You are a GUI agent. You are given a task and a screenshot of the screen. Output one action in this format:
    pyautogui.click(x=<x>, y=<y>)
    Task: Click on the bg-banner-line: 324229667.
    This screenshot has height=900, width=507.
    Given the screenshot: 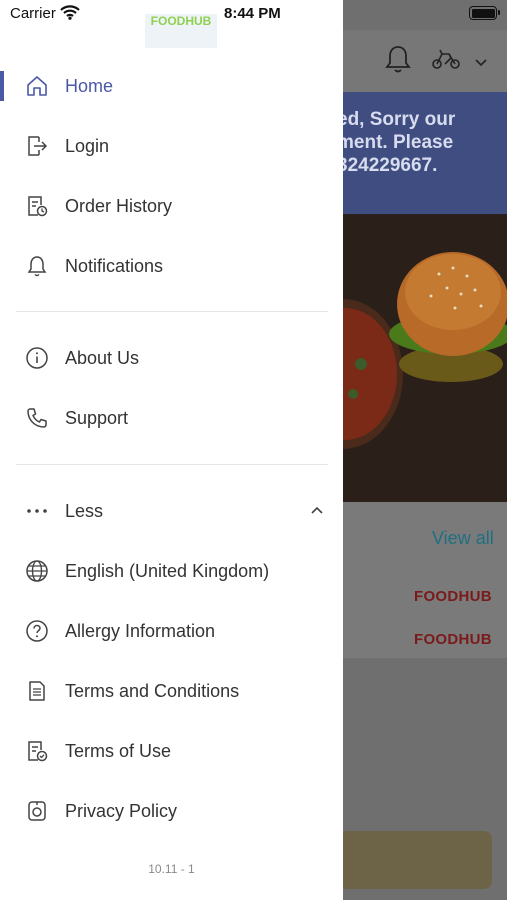 What is the action you would take?
    pyautogui.click(x=390, y=165)
    